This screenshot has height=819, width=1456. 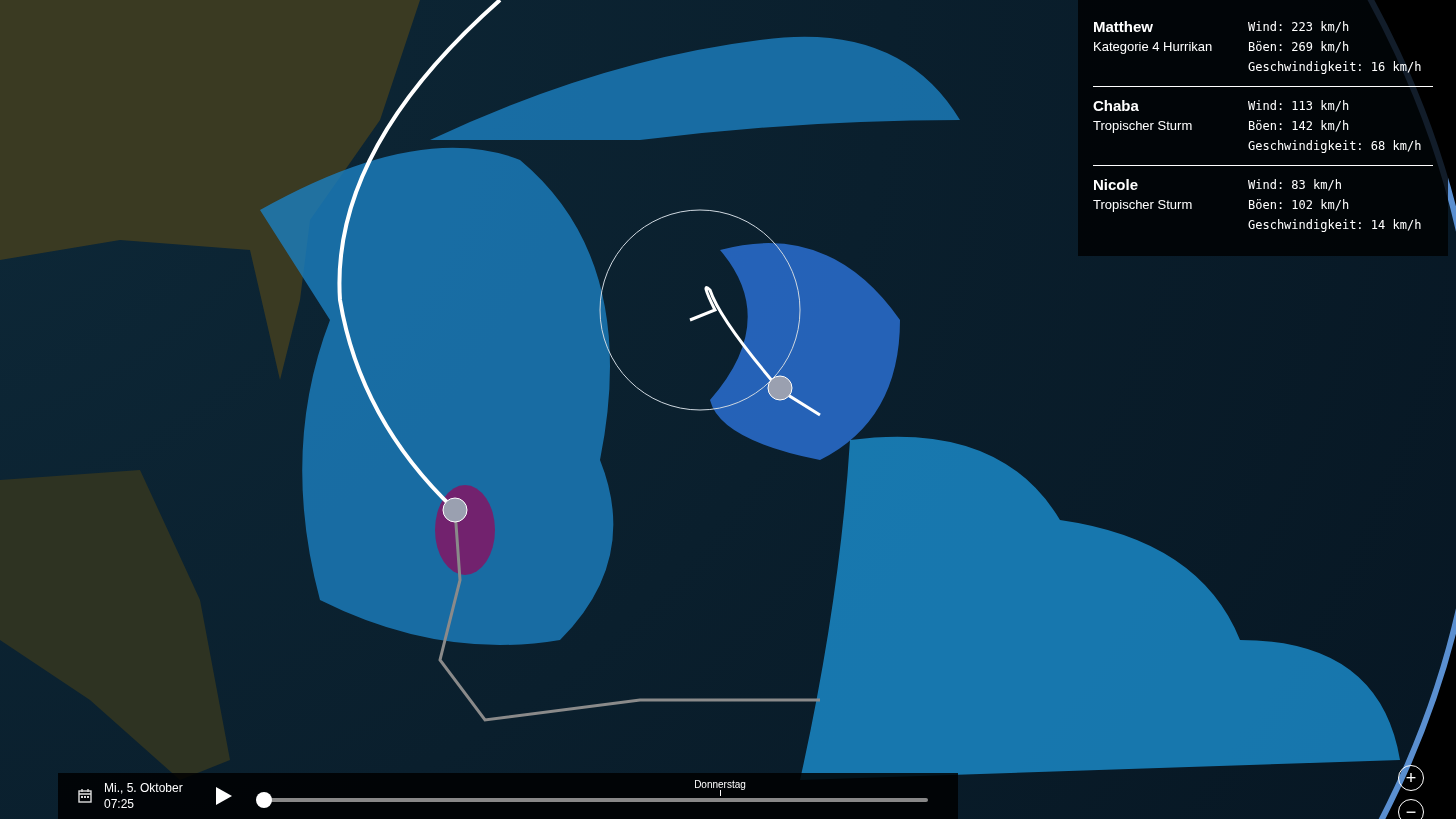 I want to click on storm-name: Nicole, so click(x=1116, y=185).